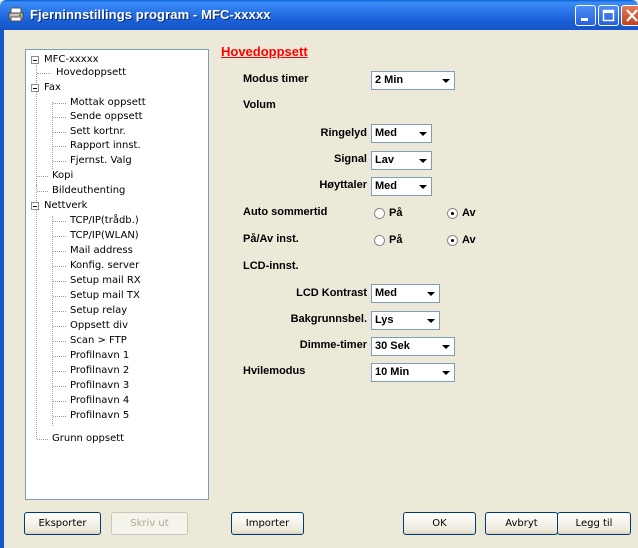 This screenshot has width=638, height=548. Describe the element at coordinates (149, 523) in the screenshot. I see `skriv-ut-button: Skriv ut` at that location.